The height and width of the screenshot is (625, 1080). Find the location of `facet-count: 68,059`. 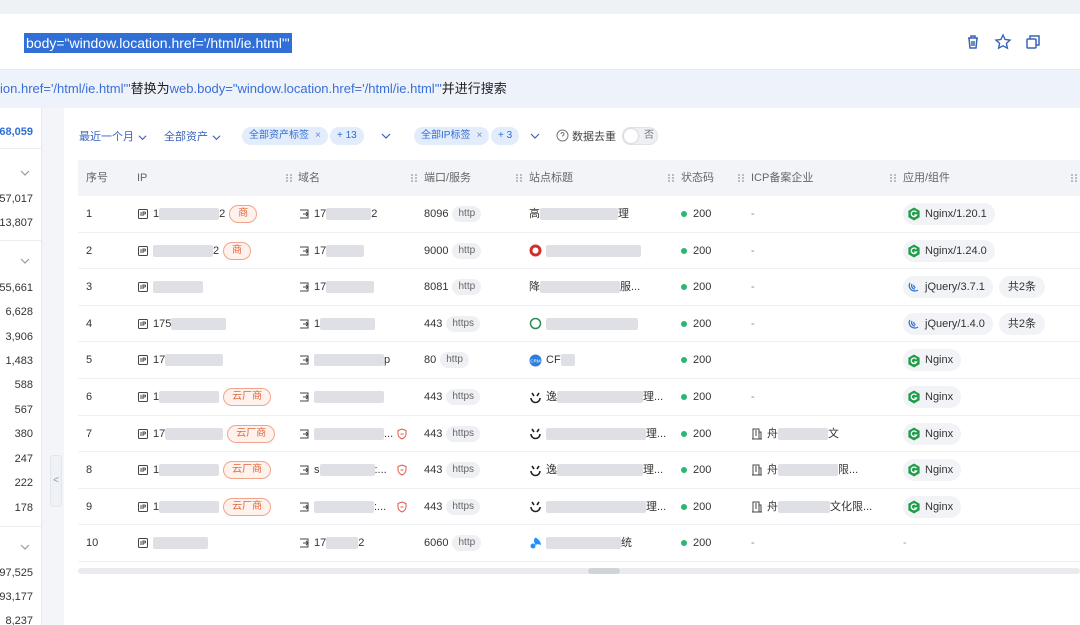

facet-count: 68,059 is located at coordinates (16, 132).